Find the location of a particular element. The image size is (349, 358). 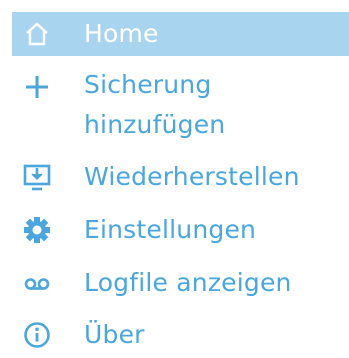

menu-item-home: Home is located at coordinates (180, 34).